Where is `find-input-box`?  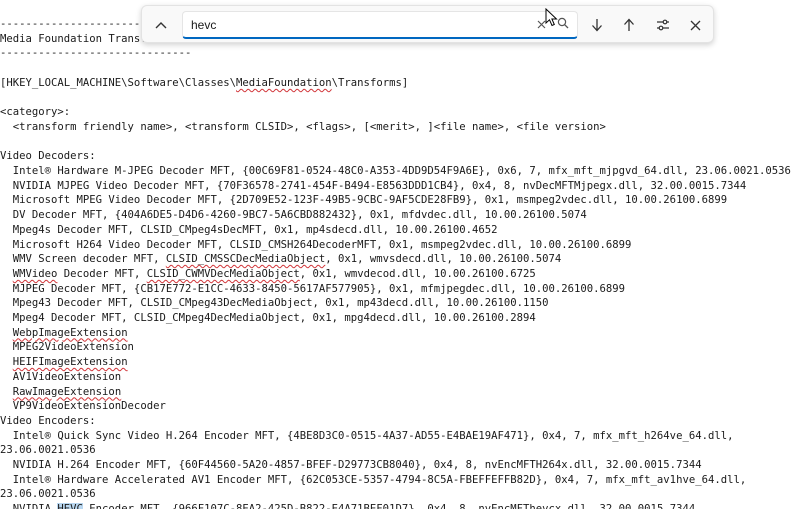
find-input-box is located at coordinates (380, 25).